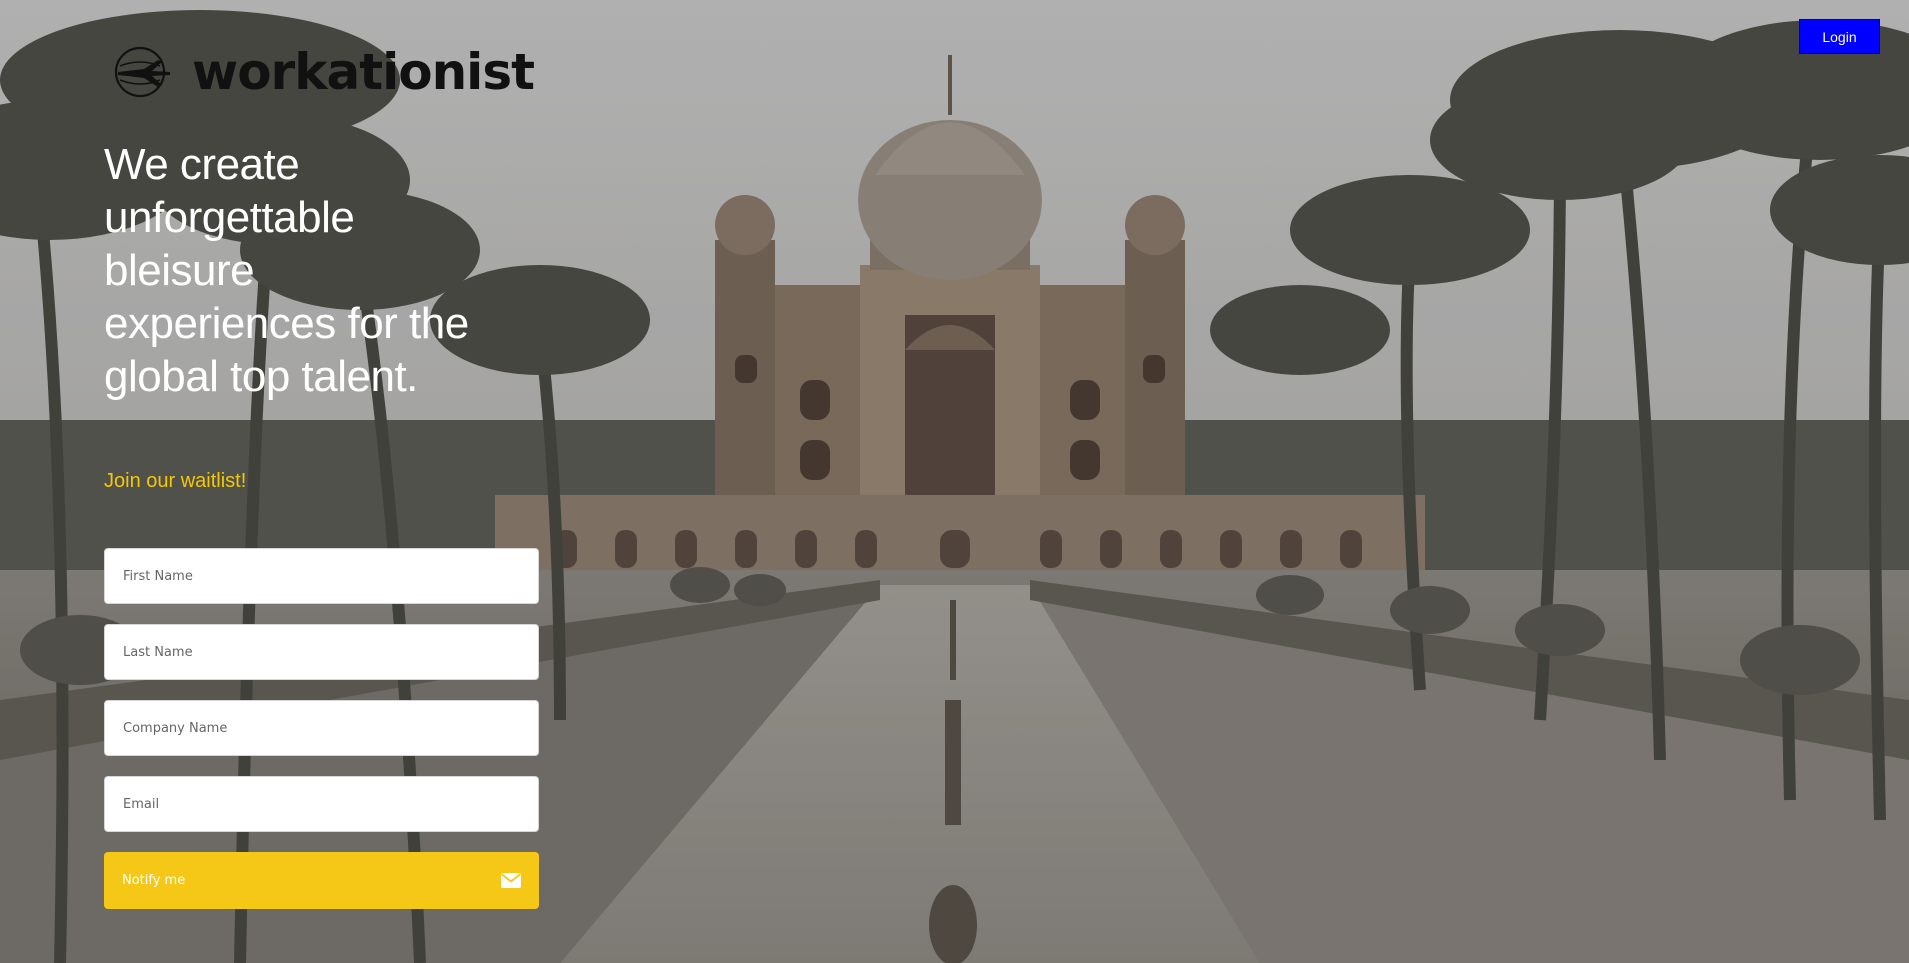 This screenshot has height=963, width=1909. I want to click on airplane-globe-icon, so click(142, 72).